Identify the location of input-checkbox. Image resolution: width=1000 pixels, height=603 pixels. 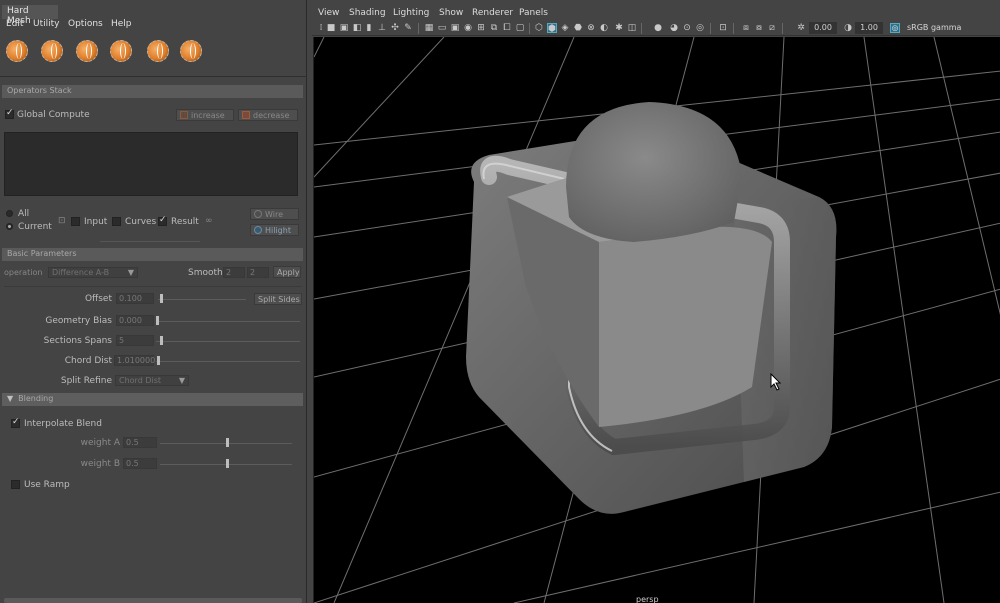
(75, 221).